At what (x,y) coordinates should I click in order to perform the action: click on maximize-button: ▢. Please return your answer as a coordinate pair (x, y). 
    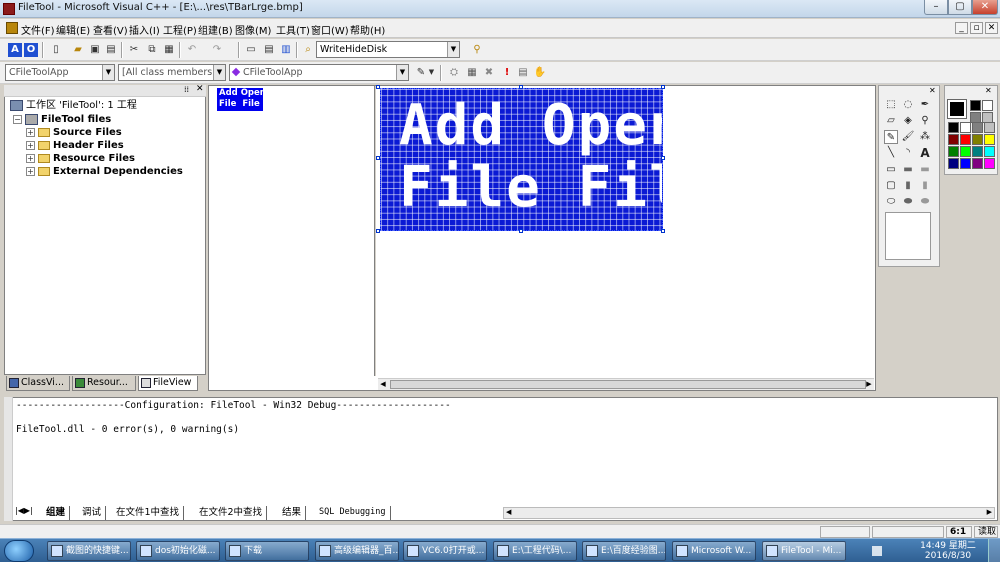
    Looking at the image, I should click on (960, 7).